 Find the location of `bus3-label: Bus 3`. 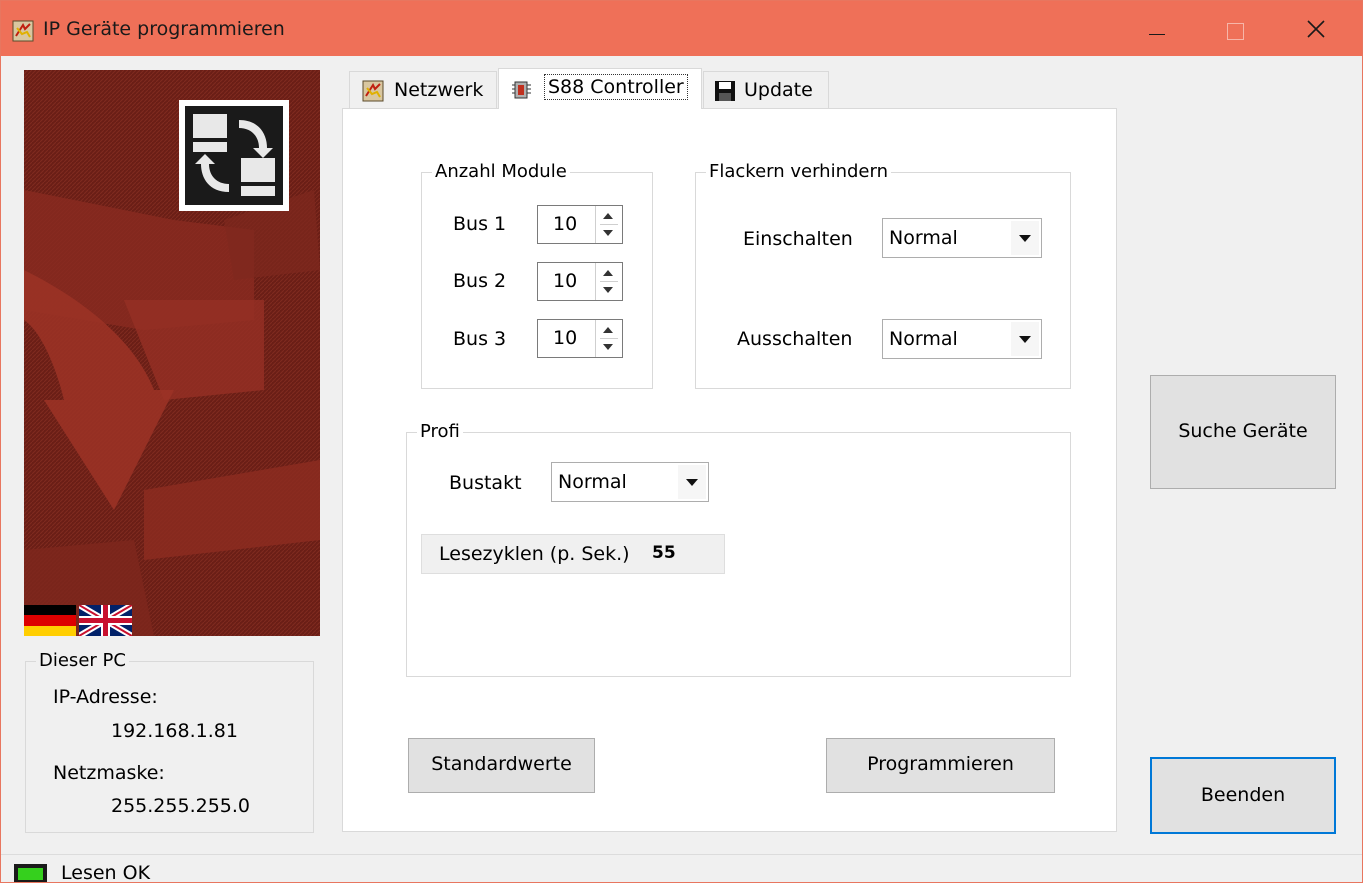

bus3-label: Bus 3 is located at coordinates (480, 339).